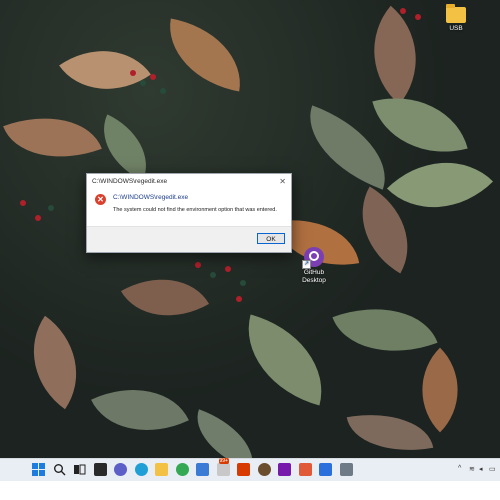  I want to click on tray-overflow-icon: ^, so click(459, 468).